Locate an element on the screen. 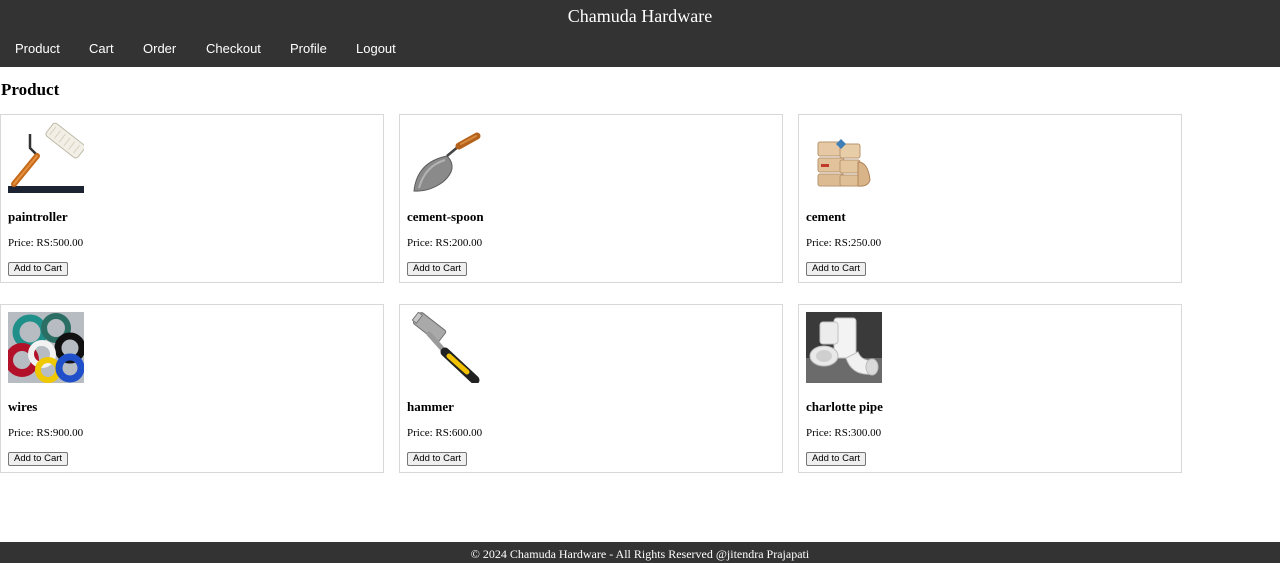 The width and height of the screenshot is (1280, 563). page-title: Product is located at coordinates (30, 89).